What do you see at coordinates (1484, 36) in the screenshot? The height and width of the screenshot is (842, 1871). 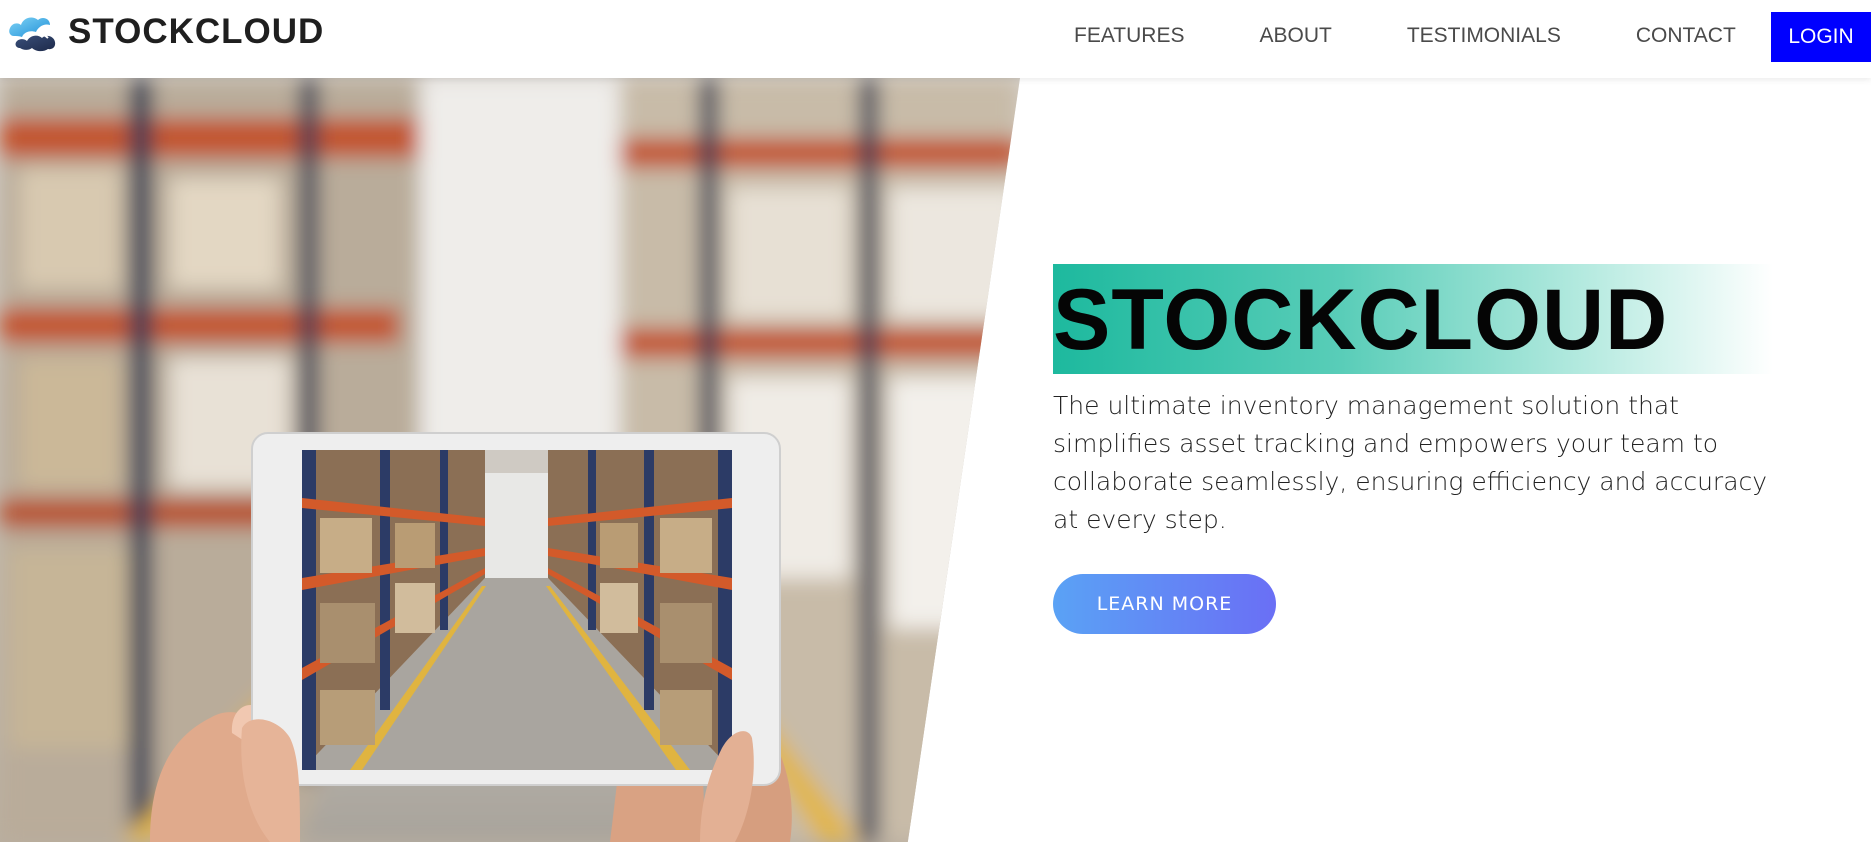 I see `nav-link-testimonials: TESTIMONIALS` at bounding box center [1484, 36].